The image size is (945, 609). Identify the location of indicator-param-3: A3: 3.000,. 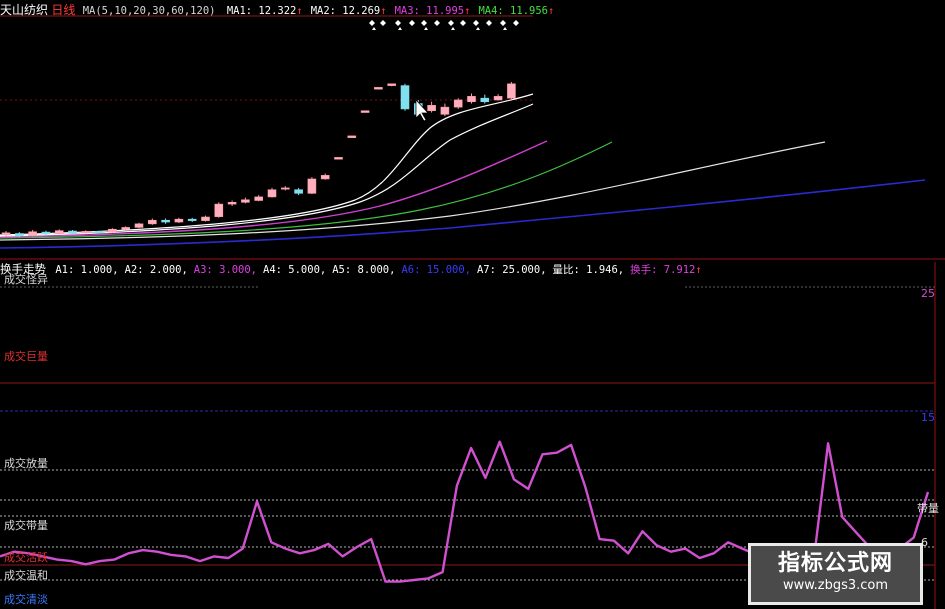
(225, 270).